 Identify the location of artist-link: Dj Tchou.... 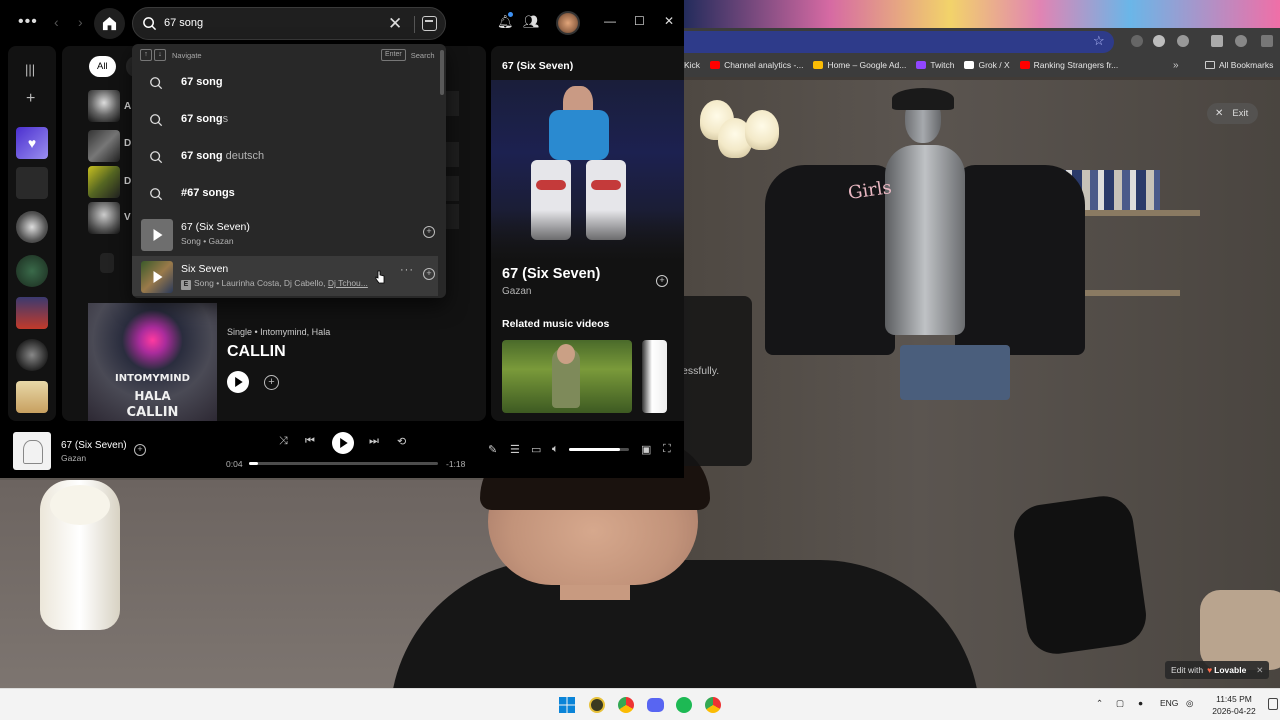
(348, 283).